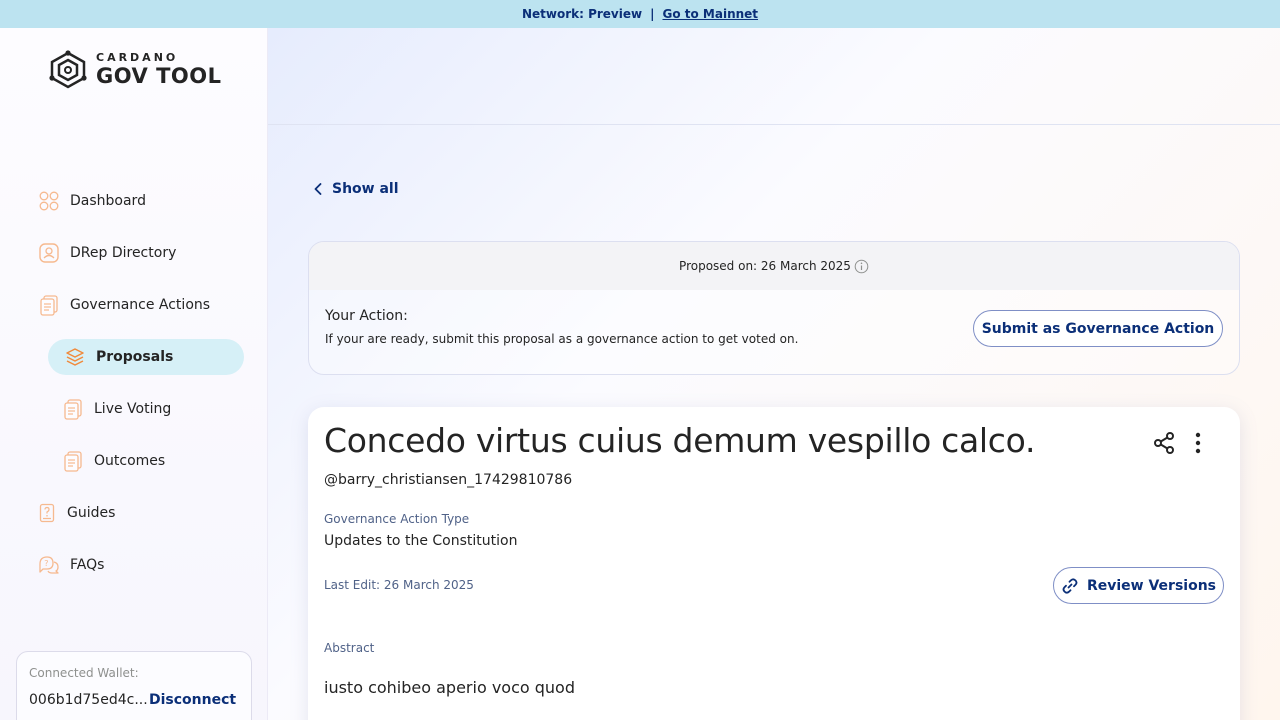 The image size is (1280, 720). Describe the element at coordinates (1151, 585) in the screenshot. I see `review-versions-label: Review Versions` at that location.